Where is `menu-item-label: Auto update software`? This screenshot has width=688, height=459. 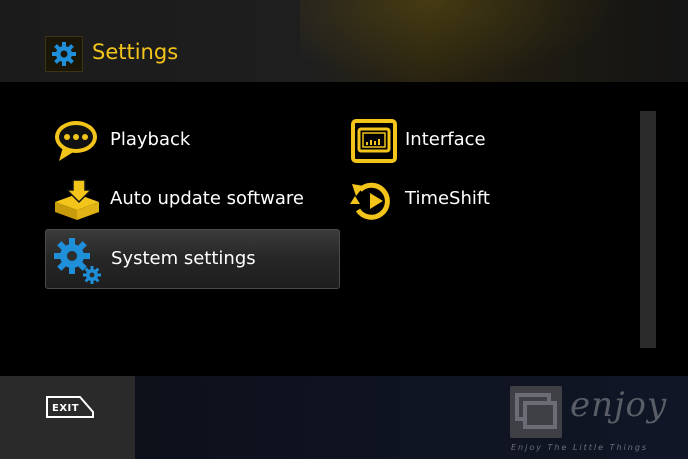
menu-item-label: Auto update software is located at coordinates (207, 198).